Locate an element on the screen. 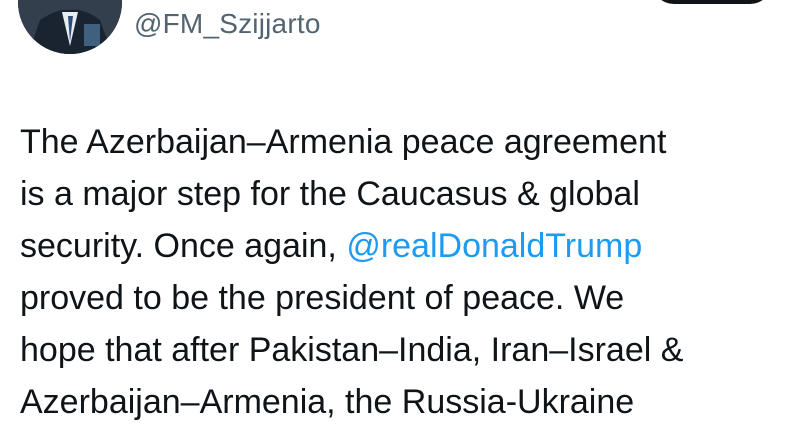  follow-button is located at coordinates (712, 2).